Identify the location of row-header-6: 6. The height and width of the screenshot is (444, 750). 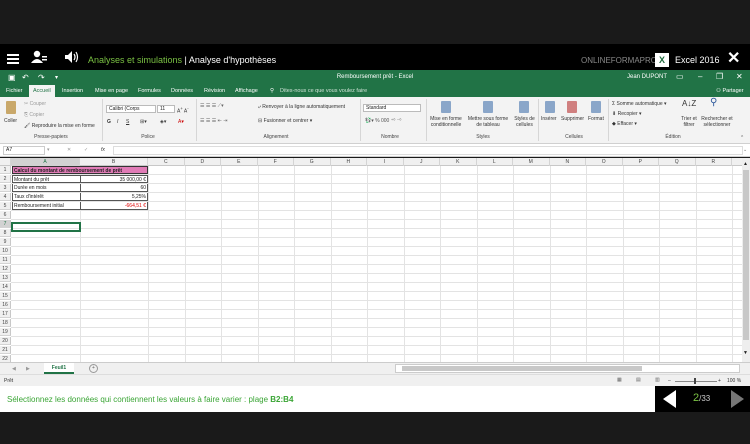
(5, 215).